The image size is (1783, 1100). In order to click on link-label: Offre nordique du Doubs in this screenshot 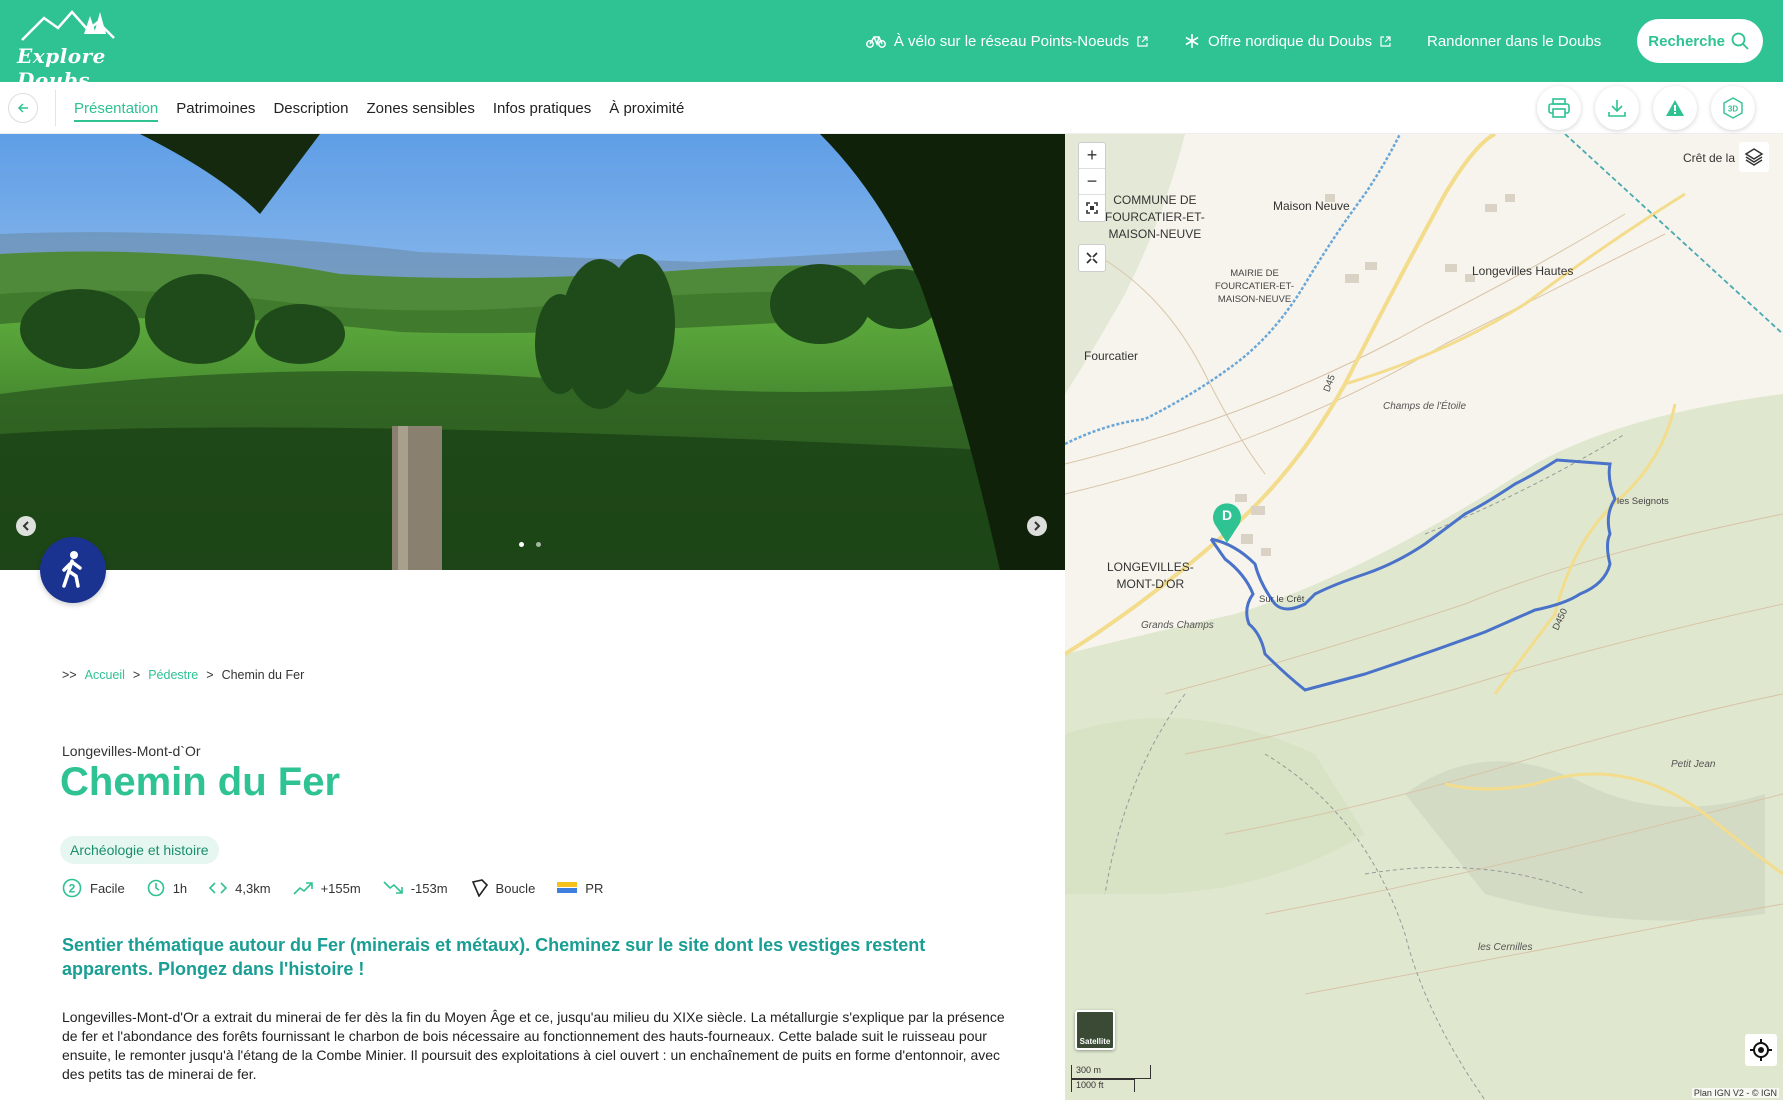, I will do `click(1289, 41)`.